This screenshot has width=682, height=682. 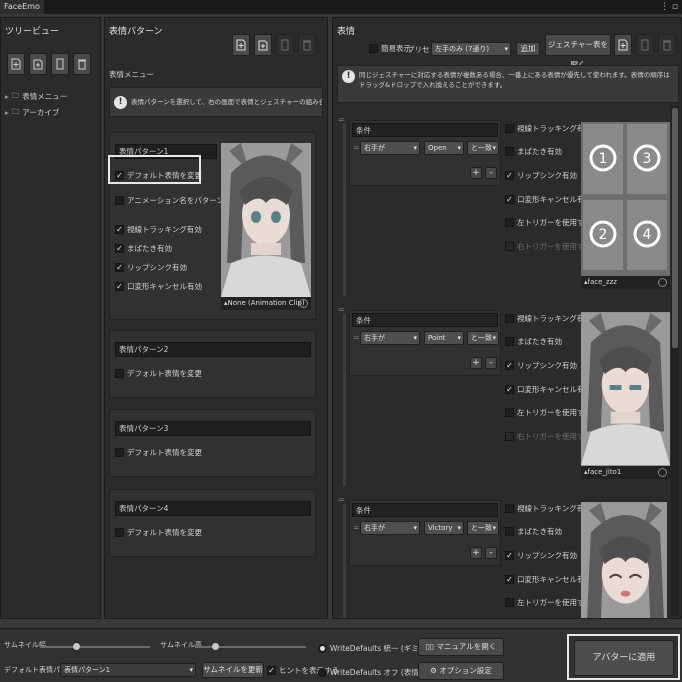 What do you see at coordinates (143, 248) in the screenshot?
I see `pattern-option-blink: ✓ まばたき有効` at bounding box center [143, 248].